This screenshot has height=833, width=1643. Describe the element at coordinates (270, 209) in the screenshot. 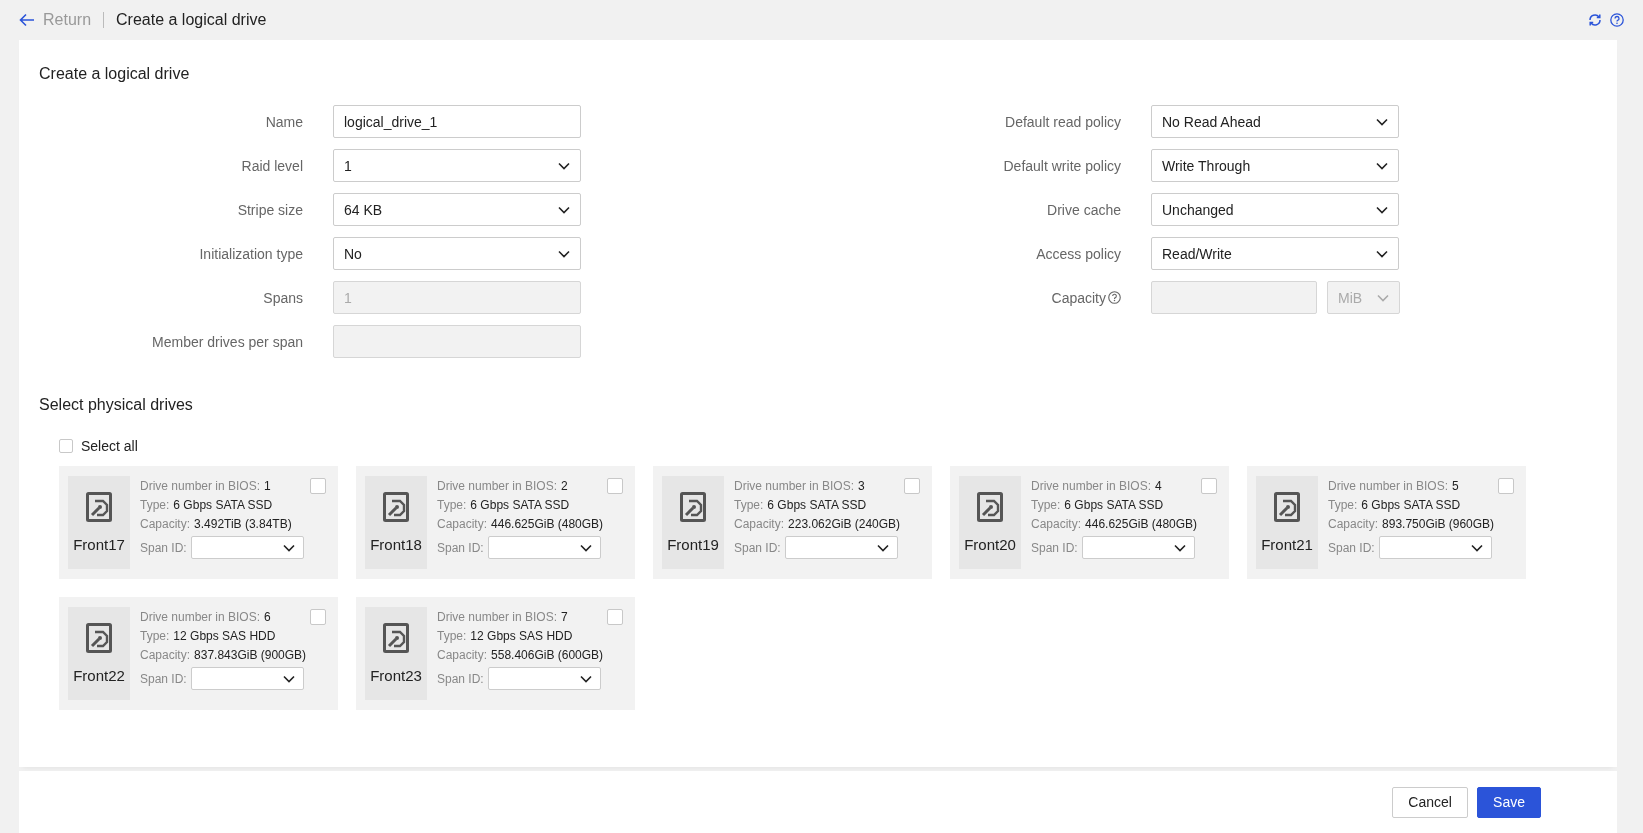

I see `field-label: Stripe size` at that location.